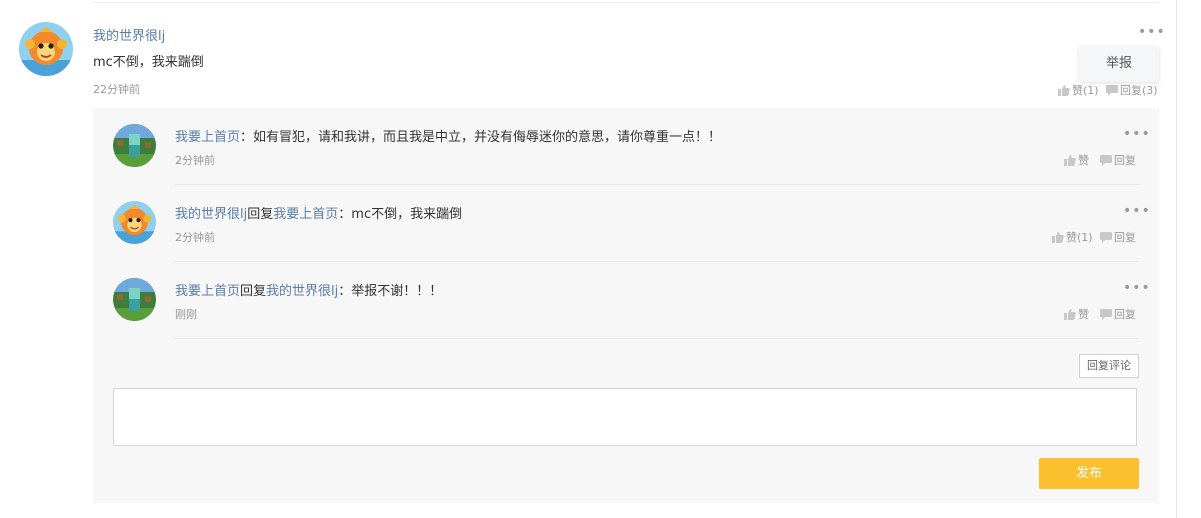 The width and height of the screenshot is (1201, 518). What do you see at coordinates (148, 62) in the screenshot?
I see `comment-text: mc不倒，我来踹倒` at bounding box center [148, 62].